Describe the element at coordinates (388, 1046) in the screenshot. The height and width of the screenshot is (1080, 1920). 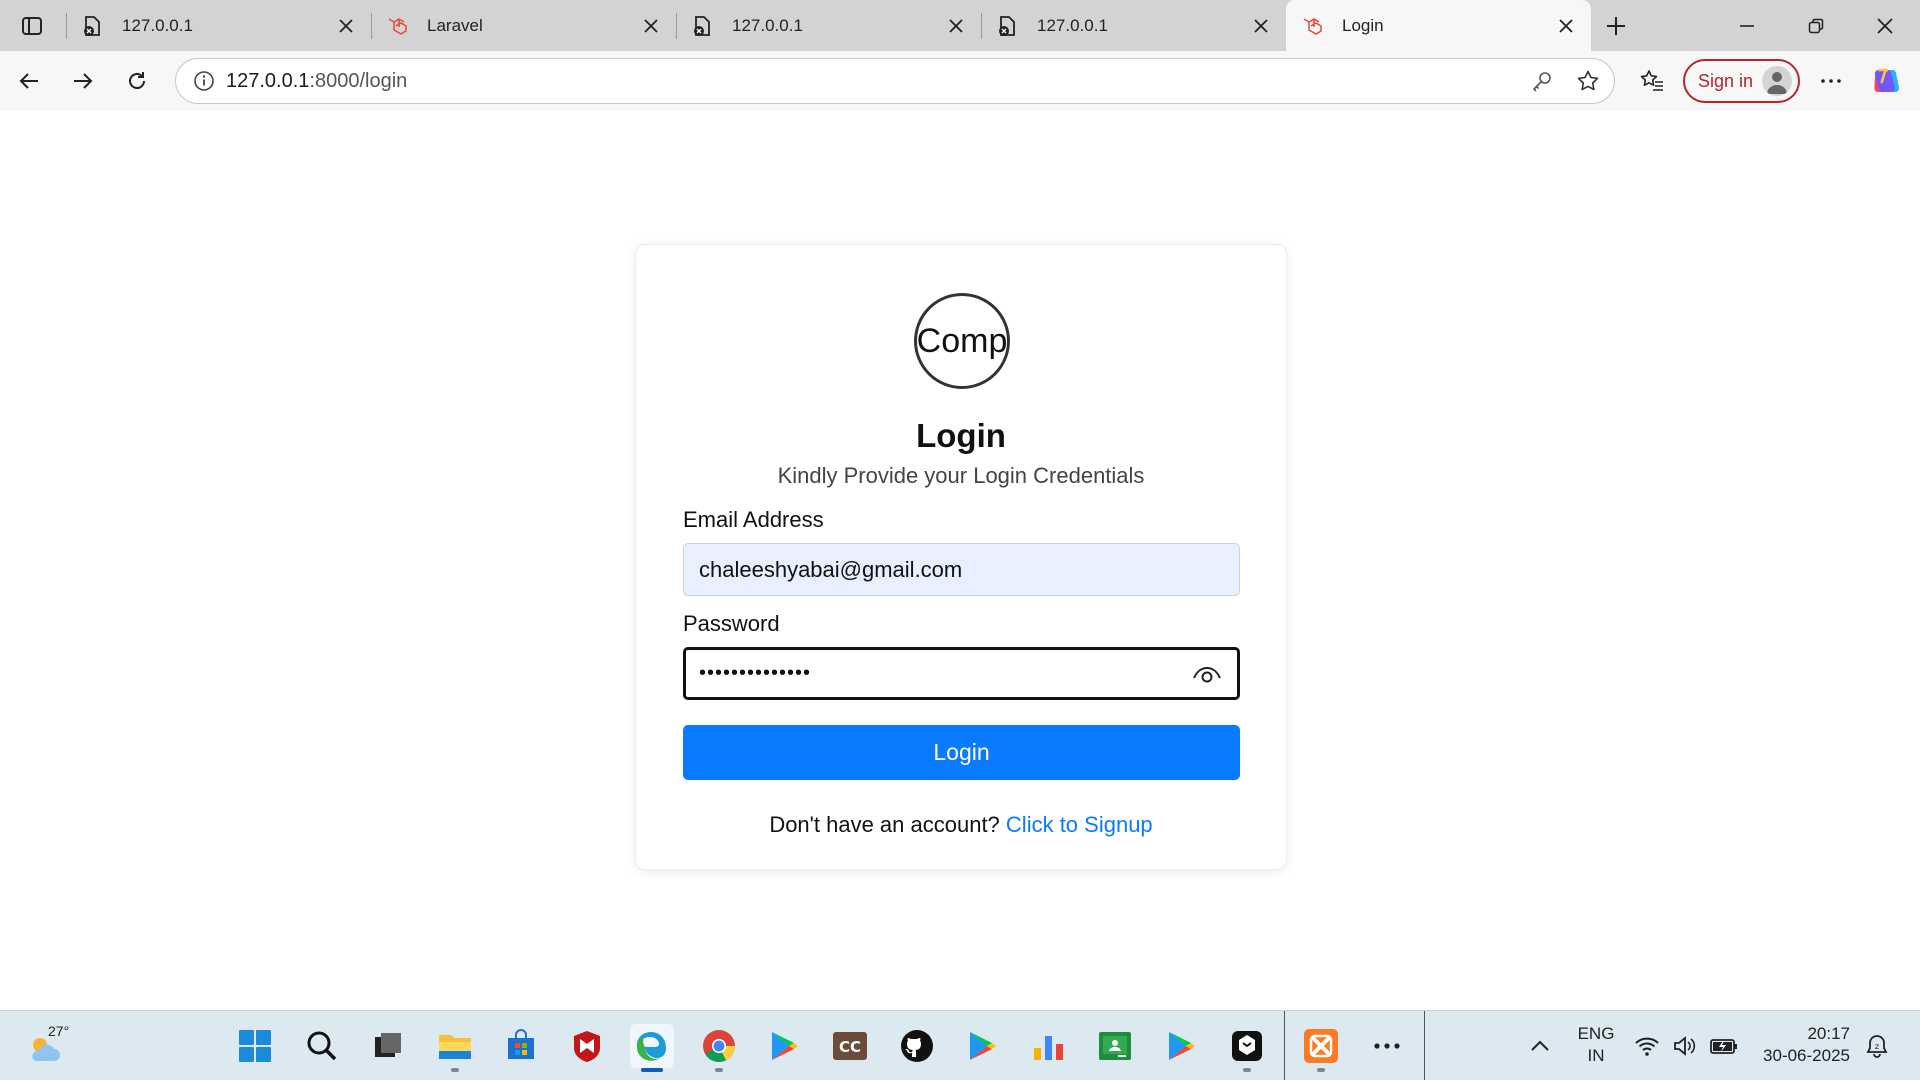
I see `task-view-icon` at that location.